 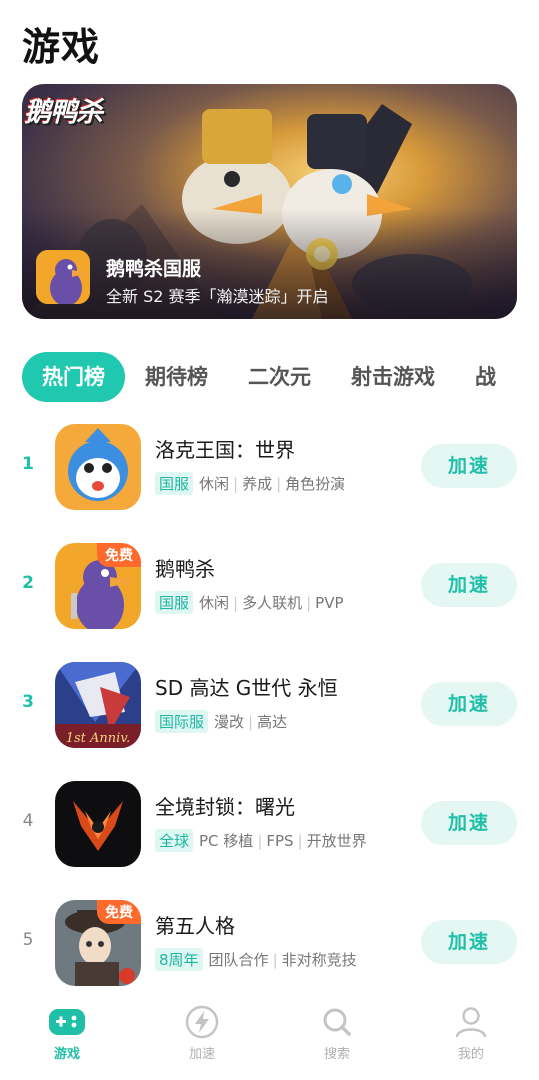 I want to click on genre-tag: PVP, so click(x=329, y=603).